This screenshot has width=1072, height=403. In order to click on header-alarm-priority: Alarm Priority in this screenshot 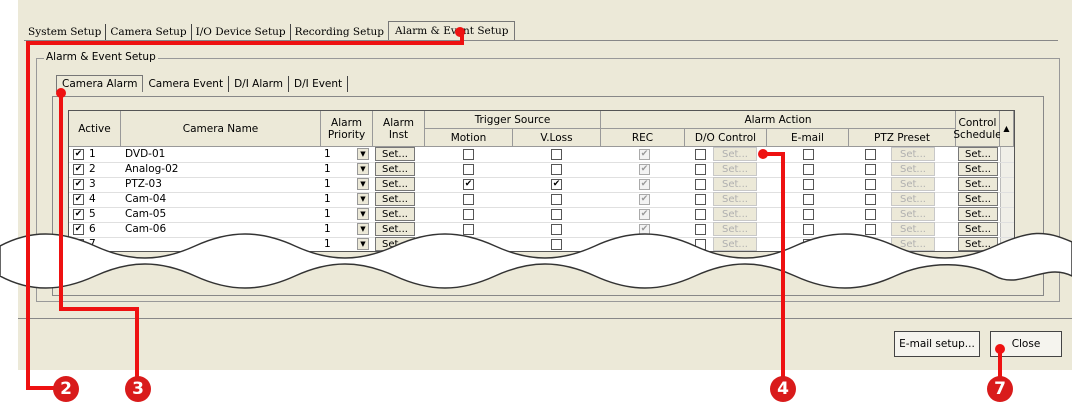, I will do `click(347, 129)`.